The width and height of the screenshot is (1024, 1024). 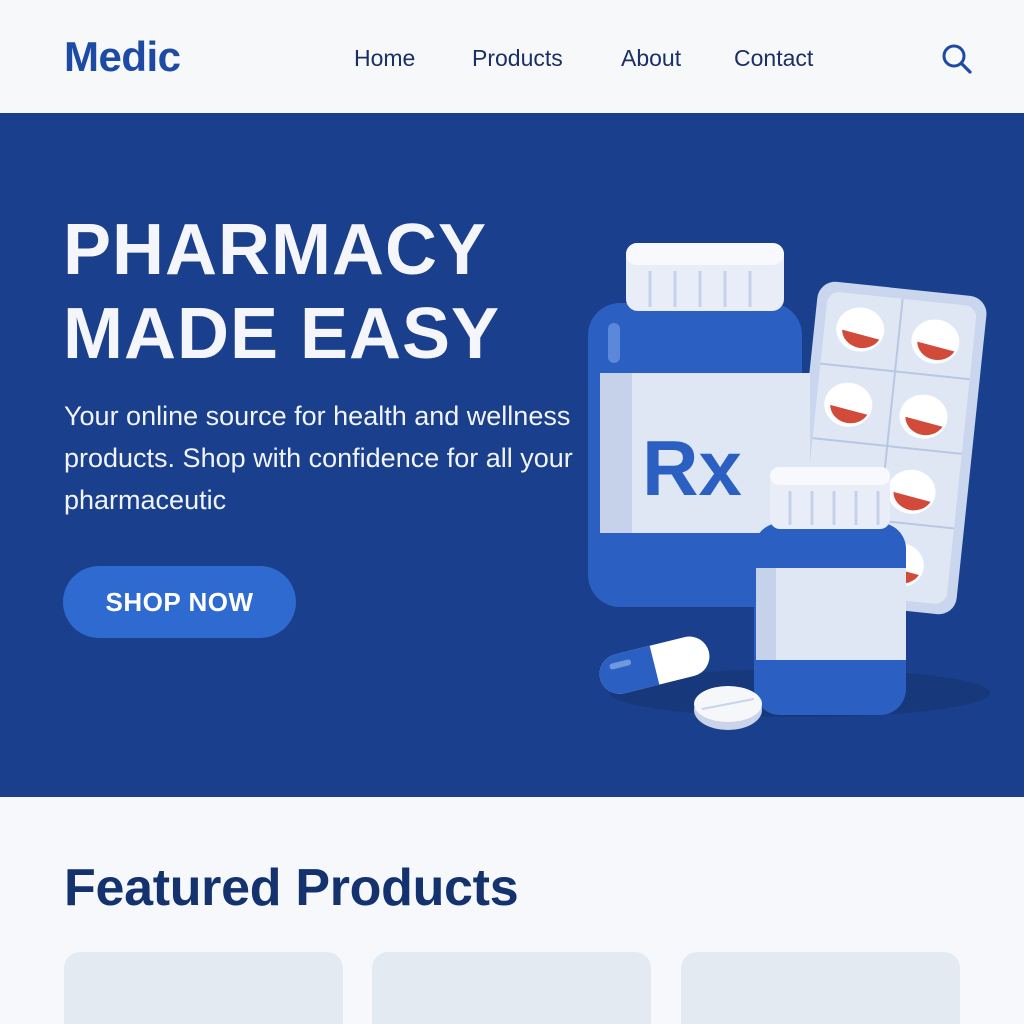 I want to click on site-header: Medic Home Products About Contact, so click(x=512, y=56).